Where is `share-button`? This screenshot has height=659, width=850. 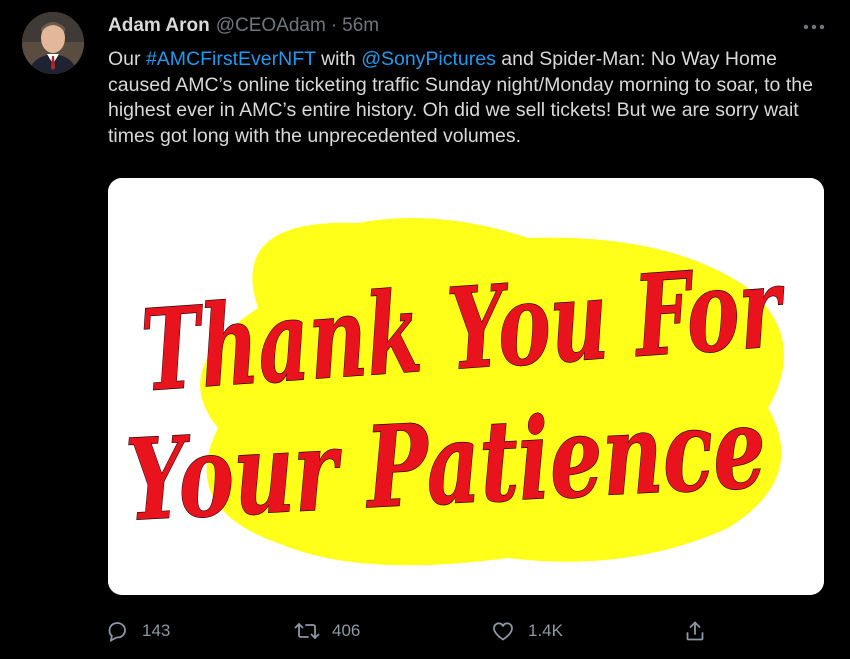 share-button is located at coordinates (695, 631).